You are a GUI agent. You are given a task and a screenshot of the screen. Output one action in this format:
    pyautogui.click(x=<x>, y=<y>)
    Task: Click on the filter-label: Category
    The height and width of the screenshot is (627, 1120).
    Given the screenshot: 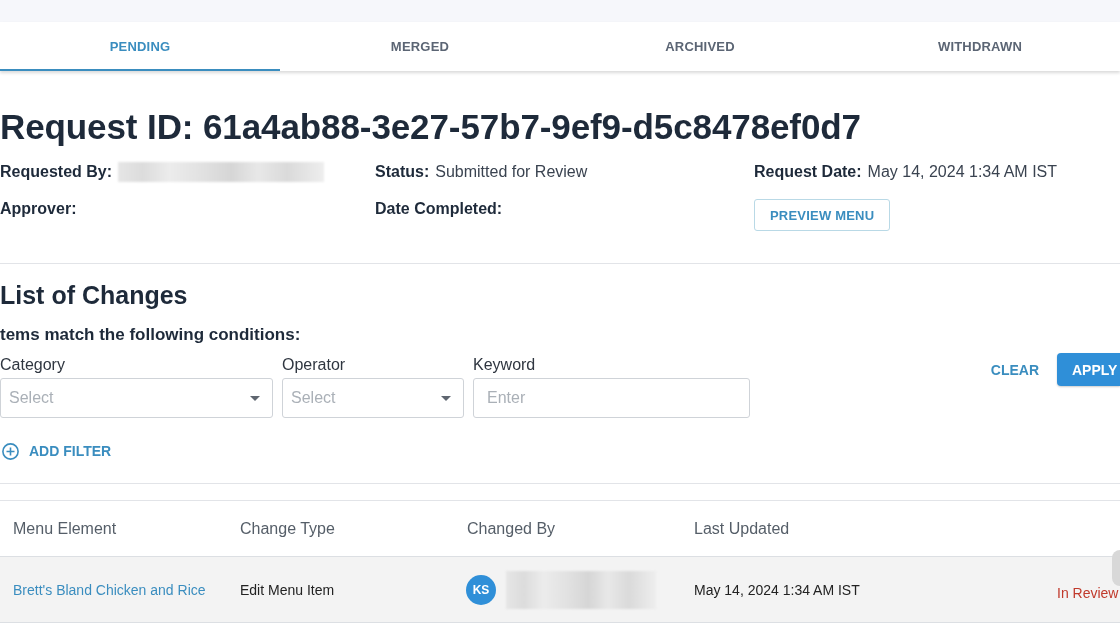 What is the action you would take?
    pyautogui.click(x=33, y=365)
    